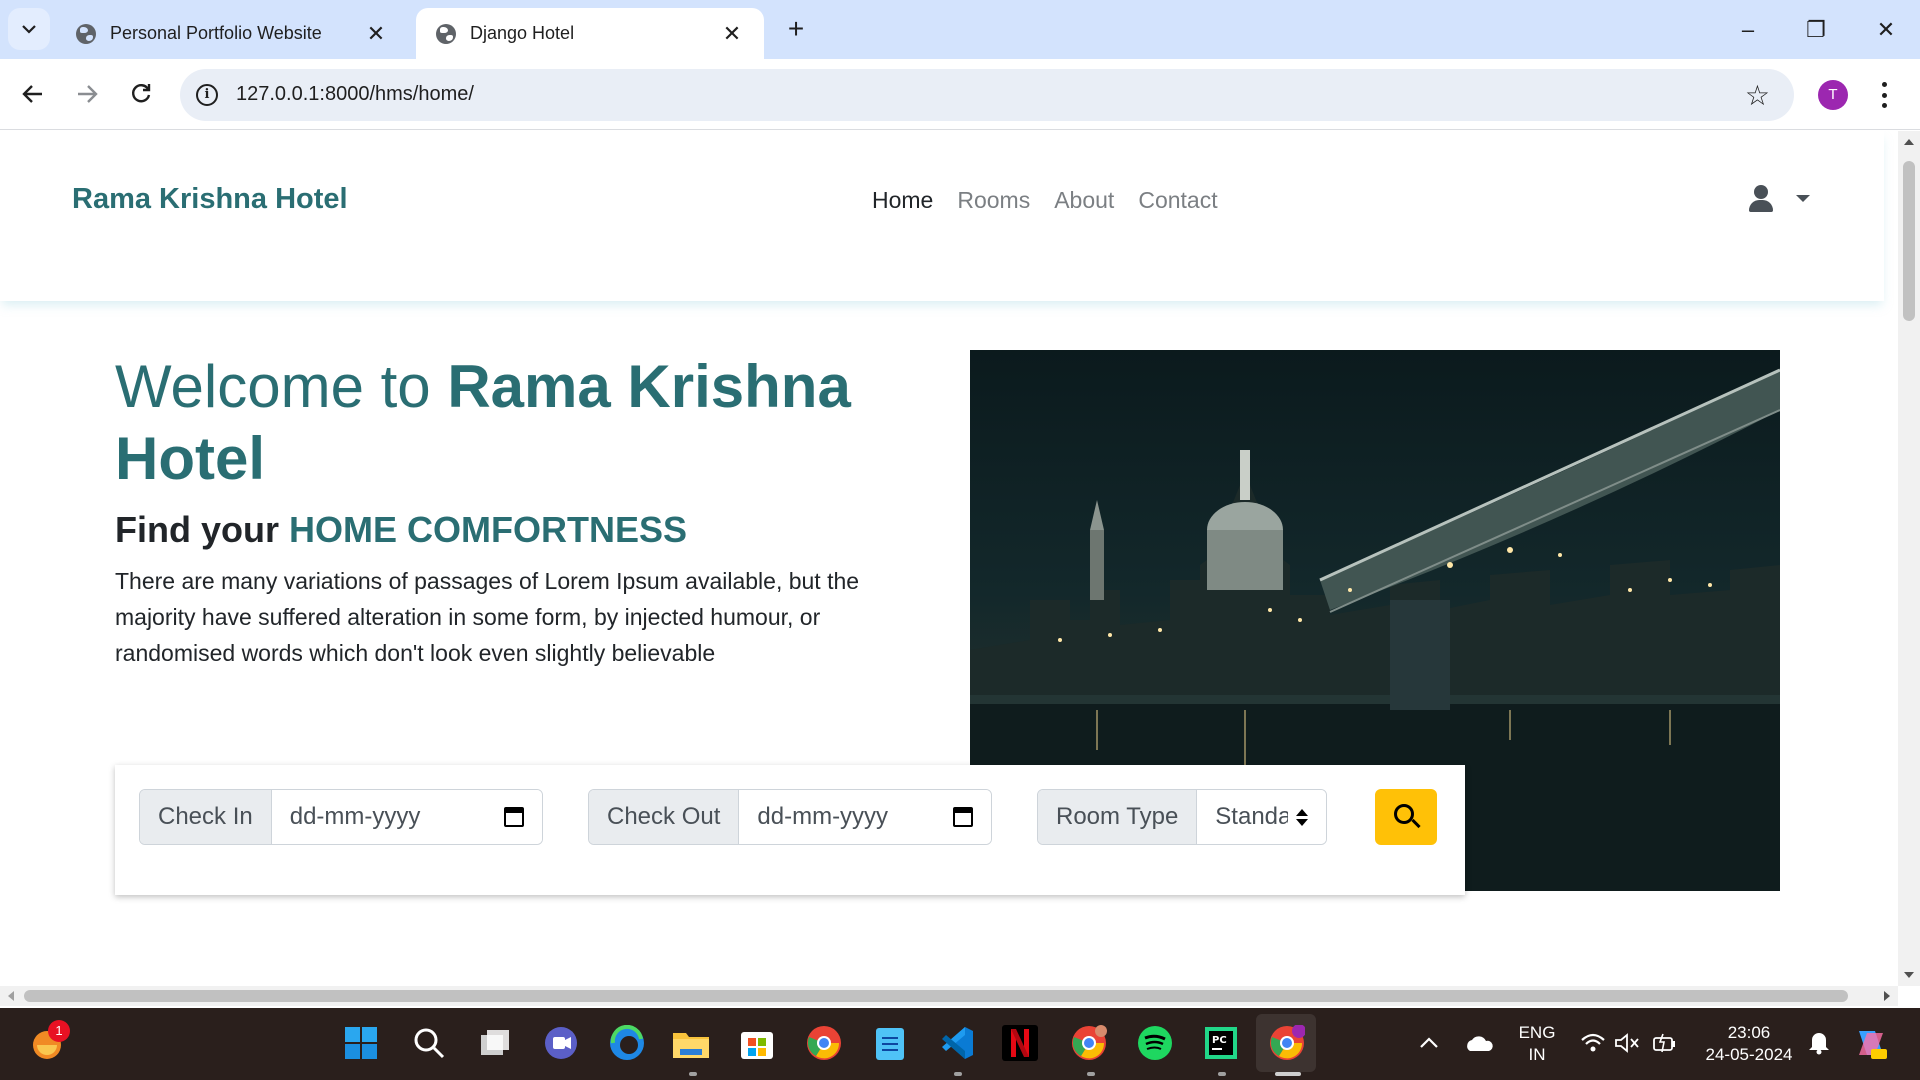  I want to click on teams-chat-icon, so click(561, 1043).